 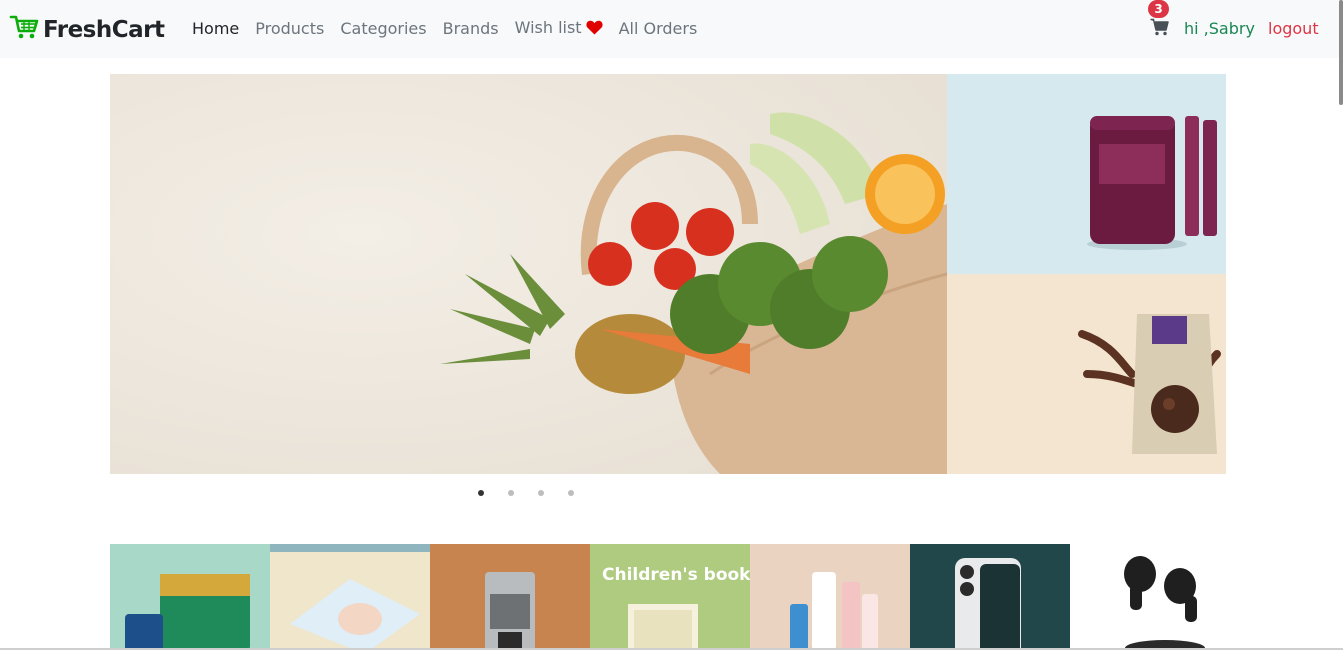 I want to click on category-card-grocery, so click(x=190, y=597).